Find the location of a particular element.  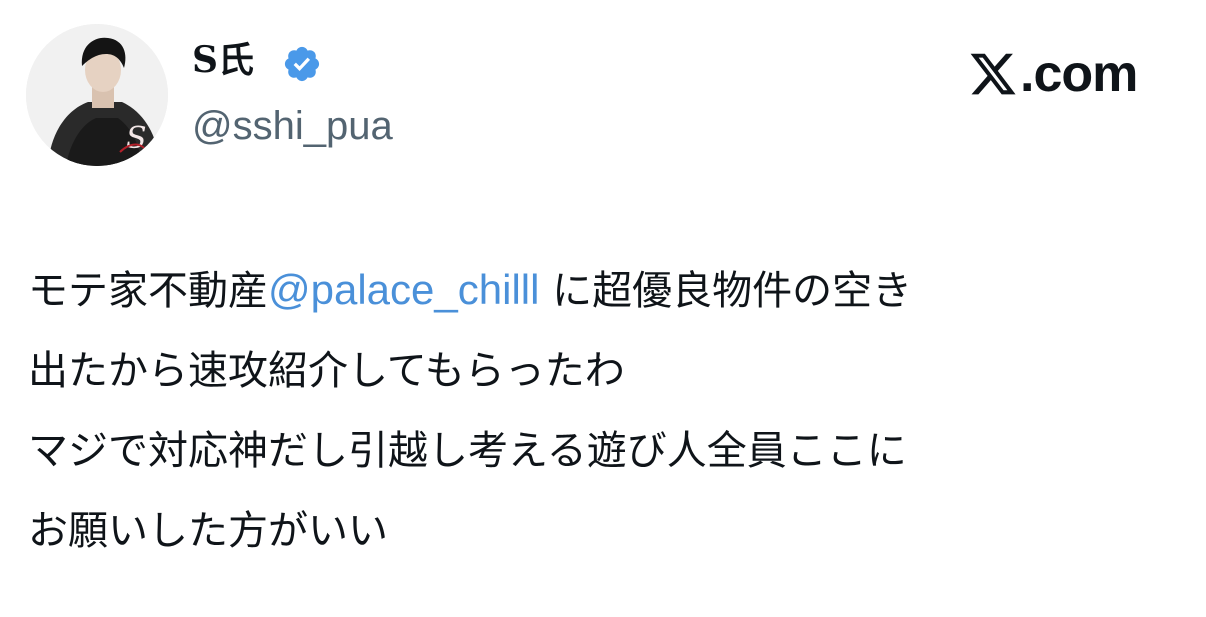

x-com-logo: .com is located at coordinates (1053, 74).